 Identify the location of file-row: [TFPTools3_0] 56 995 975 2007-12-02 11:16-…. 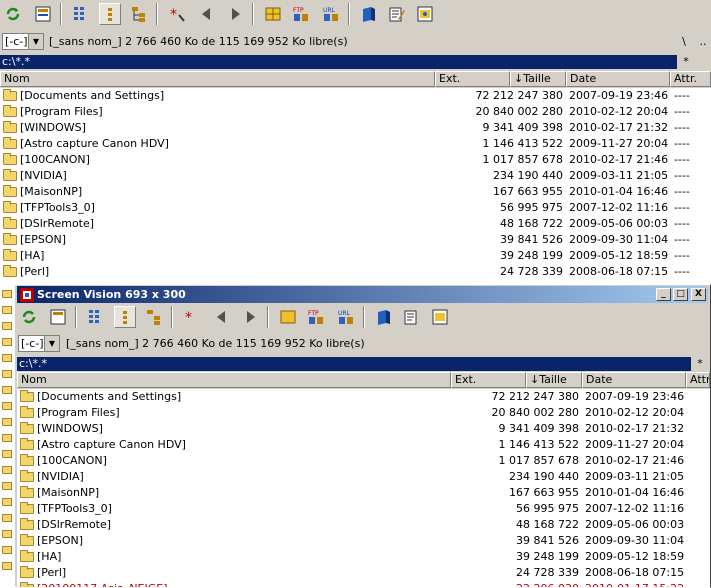
(355, 208).